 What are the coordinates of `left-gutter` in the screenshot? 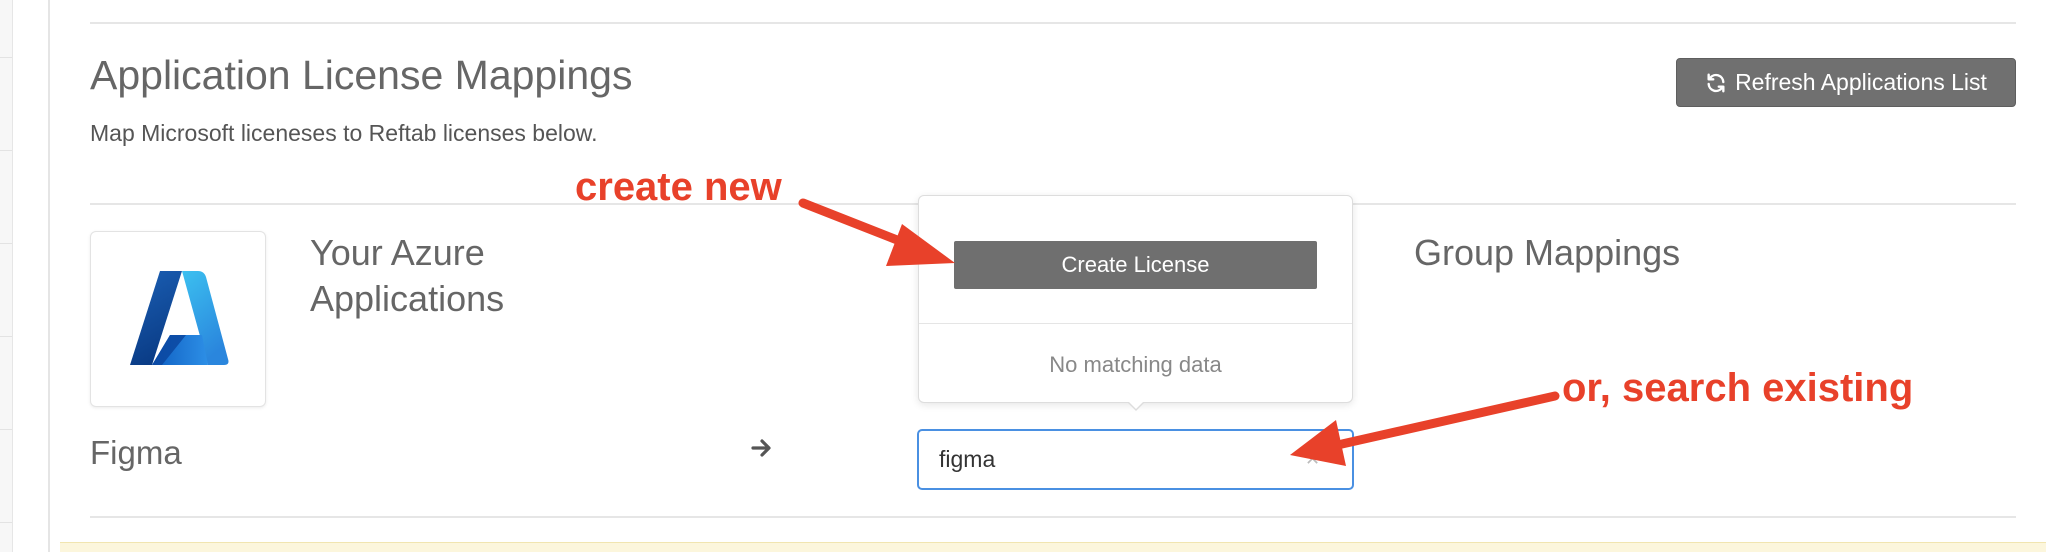 It's located at (6, 276).